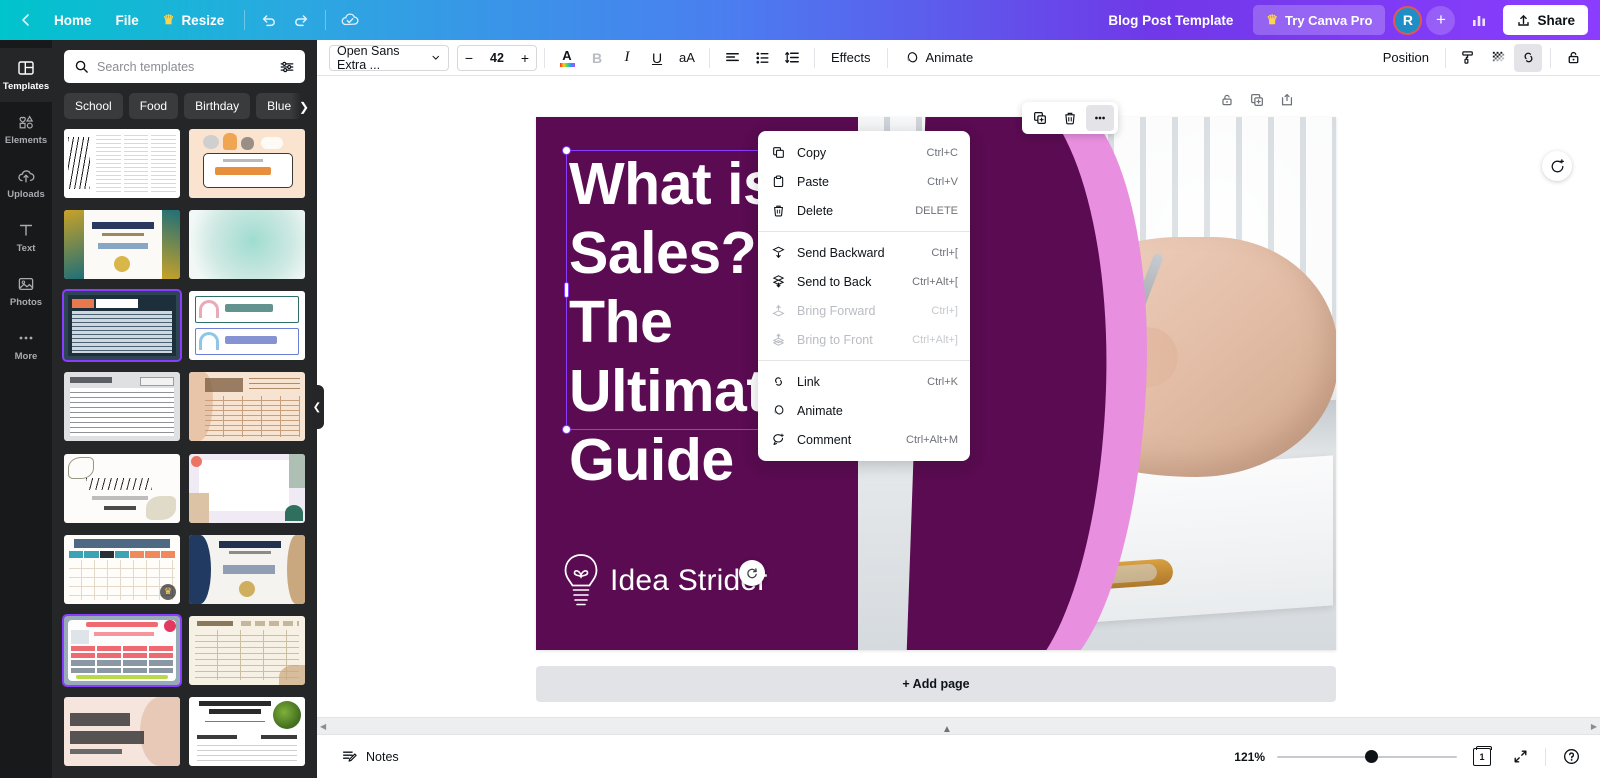 The width and height of the screenshot is (1600, 778). I want to click on context-menu-item-send-to-back: Send to Back Ctrl+Alt+[, so click(864, 281).